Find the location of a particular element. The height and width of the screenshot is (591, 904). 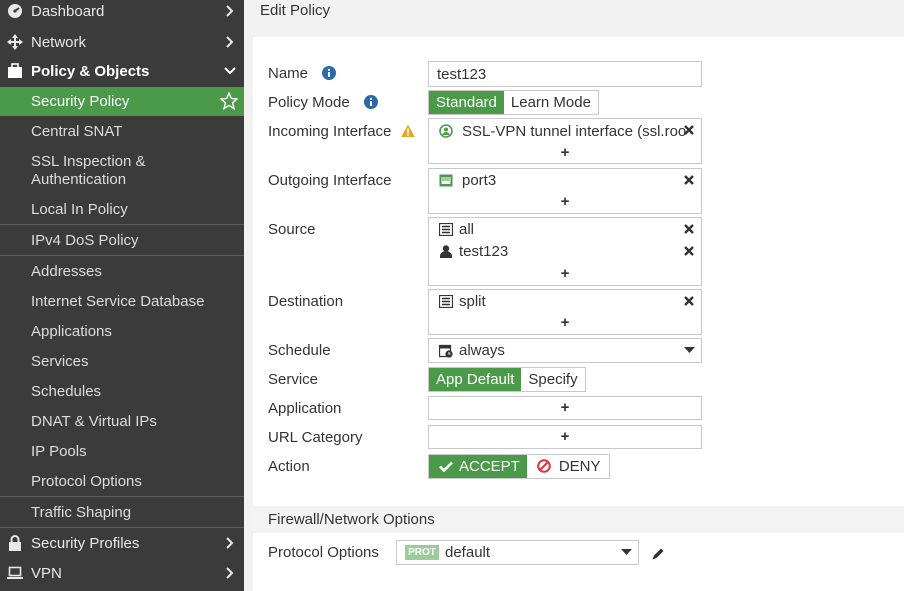

nav-central-snat: Central SNAT is located at coordinates (122, 131).